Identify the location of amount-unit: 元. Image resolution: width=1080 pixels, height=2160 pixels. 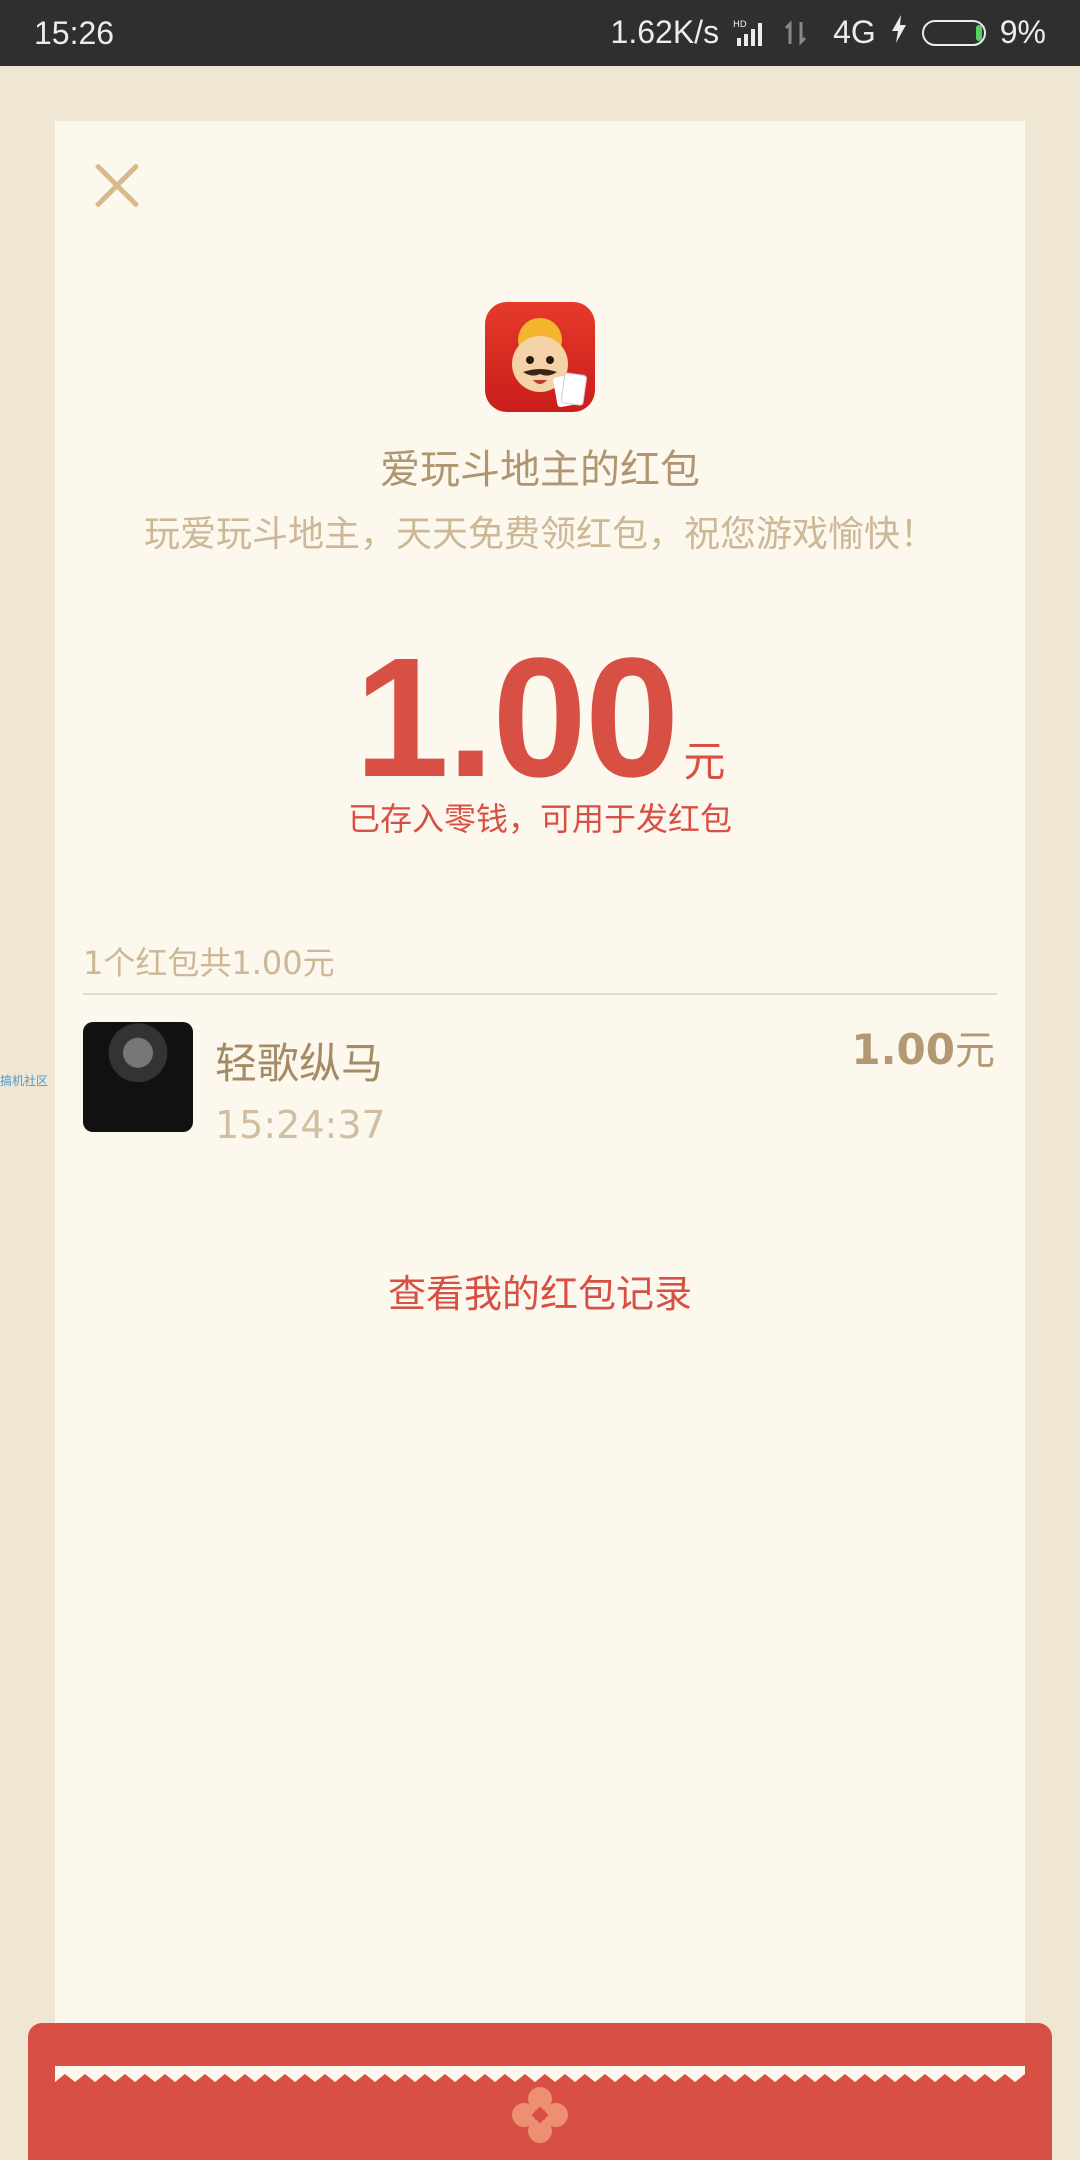
(704, 761).